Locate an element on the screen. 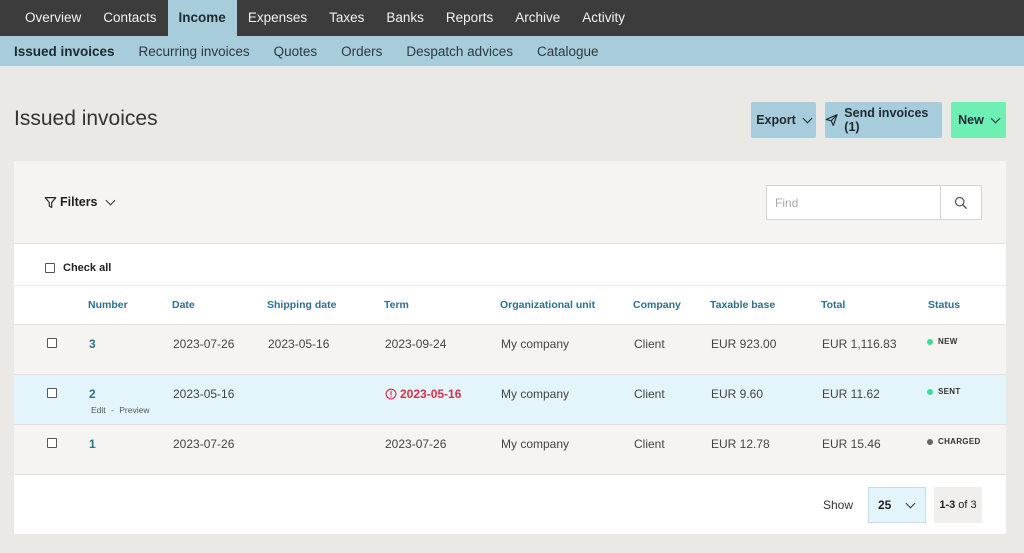 The height and width of the screenshot is (553, 1024). panel-toolbar: Filters is located at coordinates (510, 202).